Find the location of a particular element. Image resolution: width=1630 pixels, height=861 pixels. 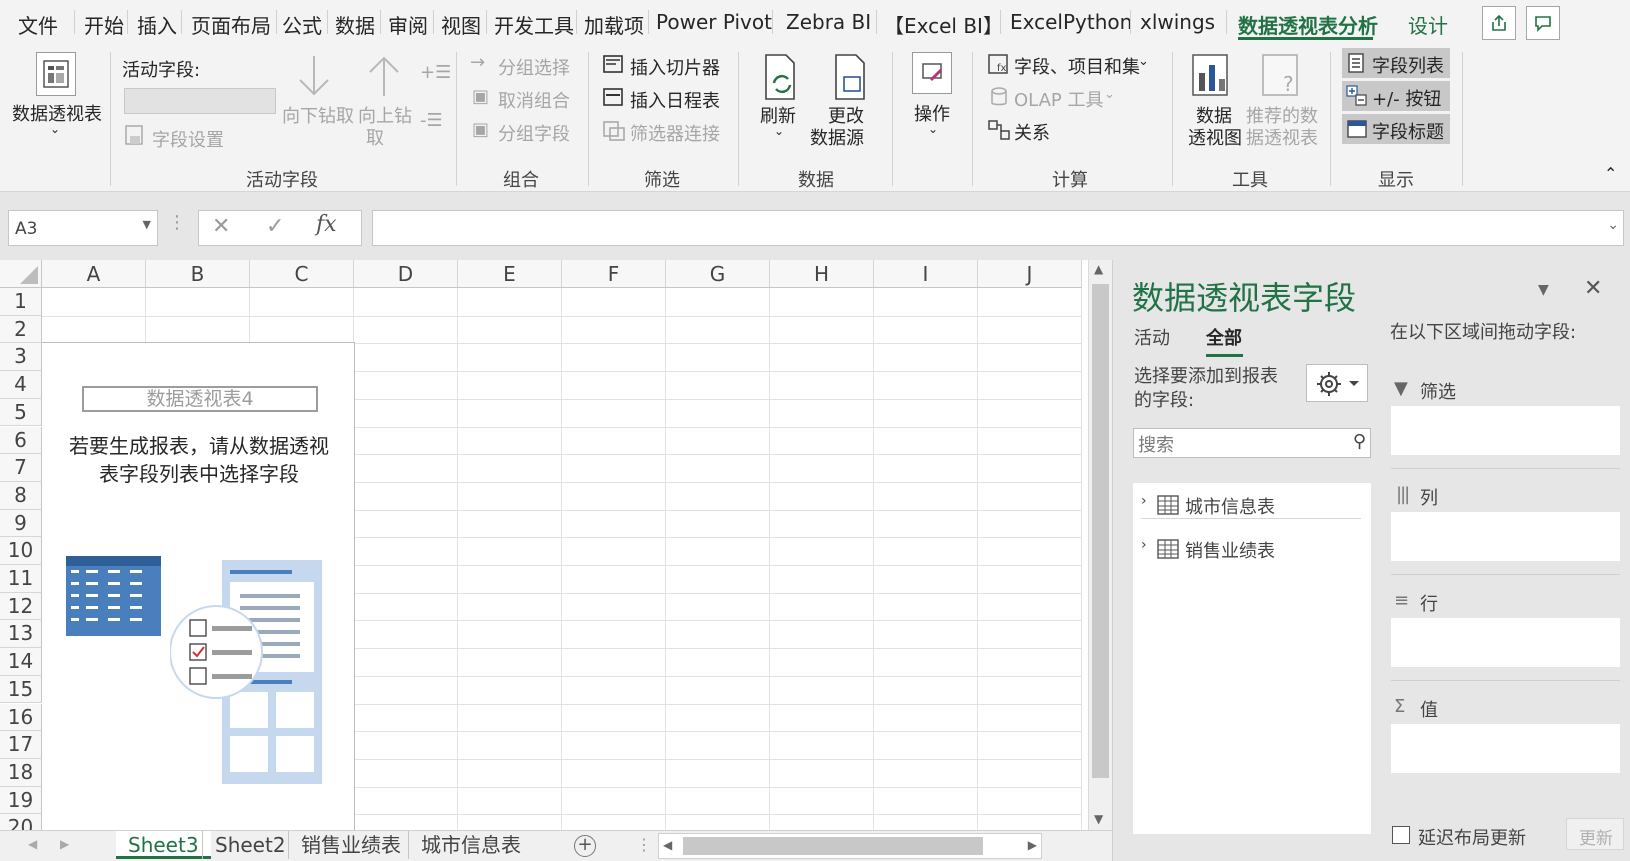

plus-minus-buttons: +/- 按钮 is located at coordinates (1406, 98).